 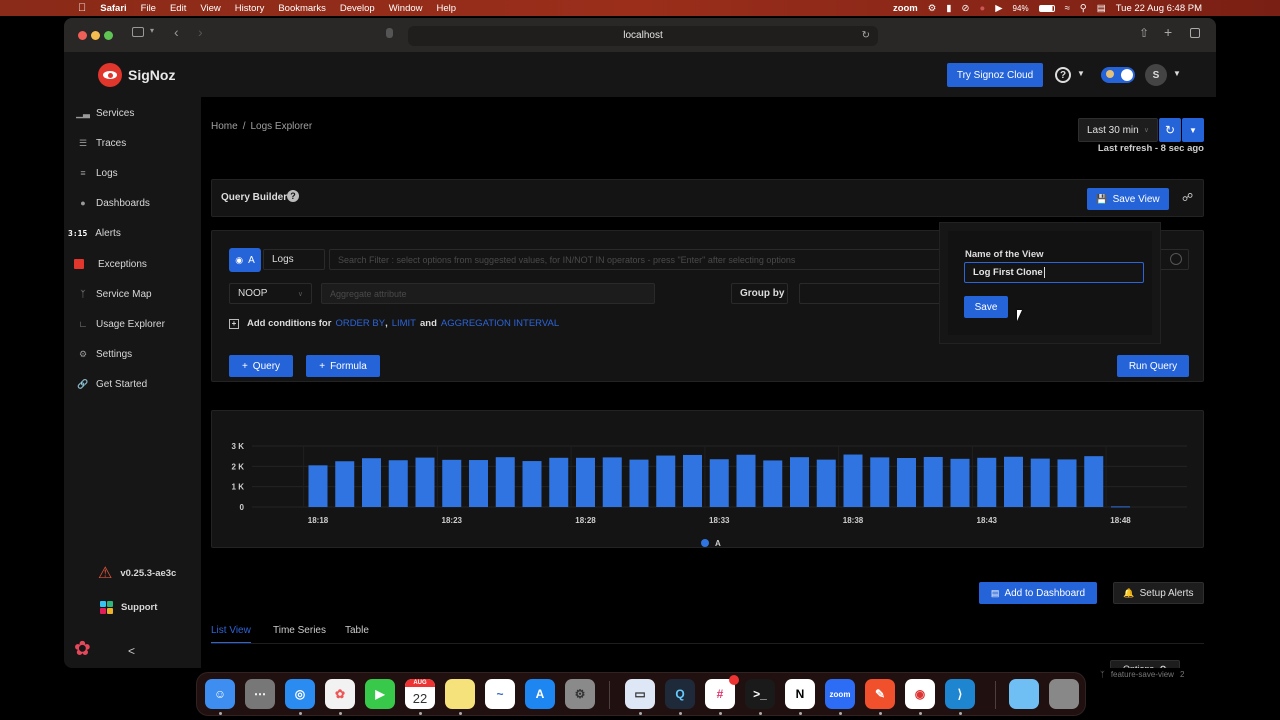 What do you see at coordinates (293, 196) in the screenshot?
I see `help-circle-icon: ?` at bounding box center [293, 196].